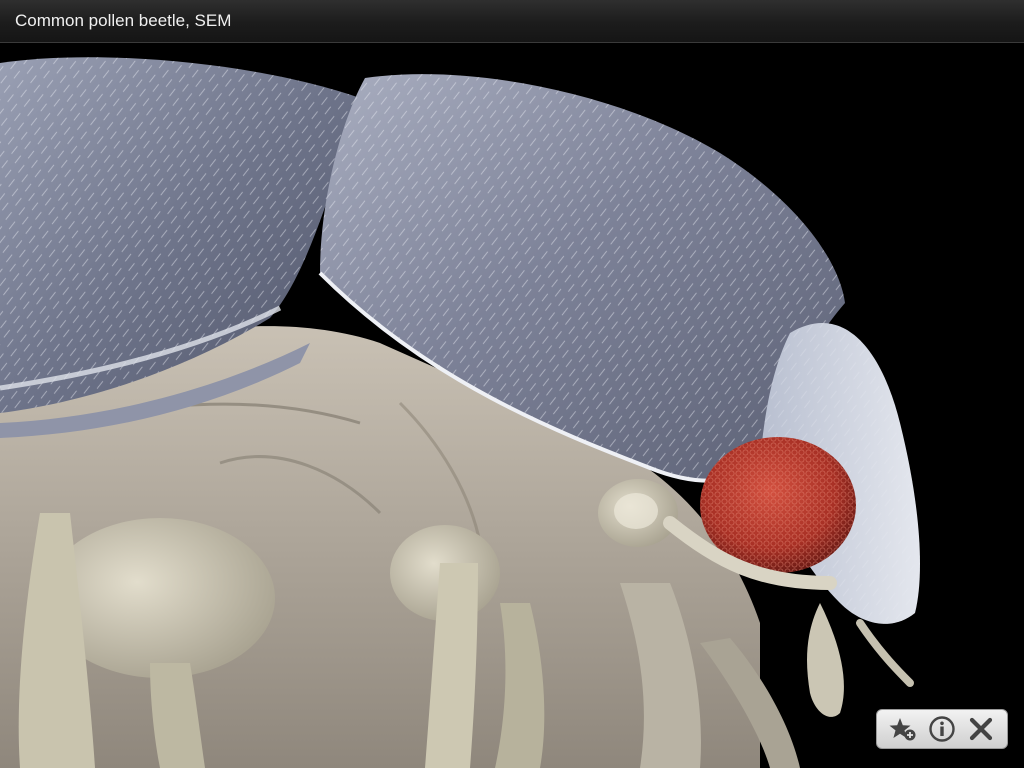 The width and height of the screenshot is (1024, 768). What do you see at coordinates (123, 20) in the screenshot?
I see `image-title: Common pollen beetle, SEM` at bounding box center [123, 20].